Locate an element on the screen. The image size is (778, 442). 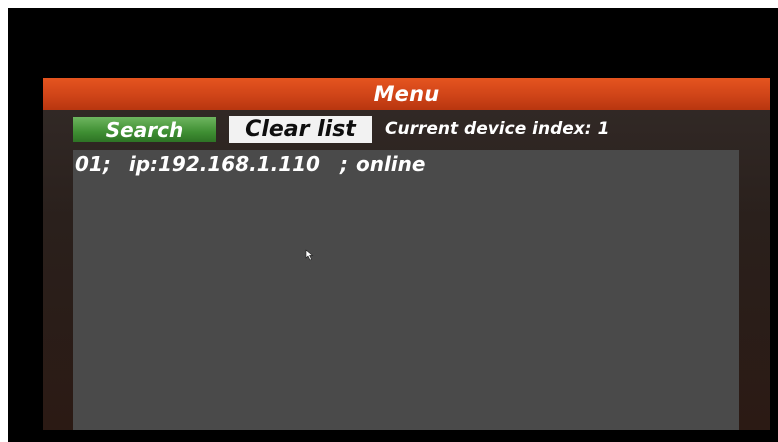
clear-list-button-label: Clear list is located at coordinates (300, 129).